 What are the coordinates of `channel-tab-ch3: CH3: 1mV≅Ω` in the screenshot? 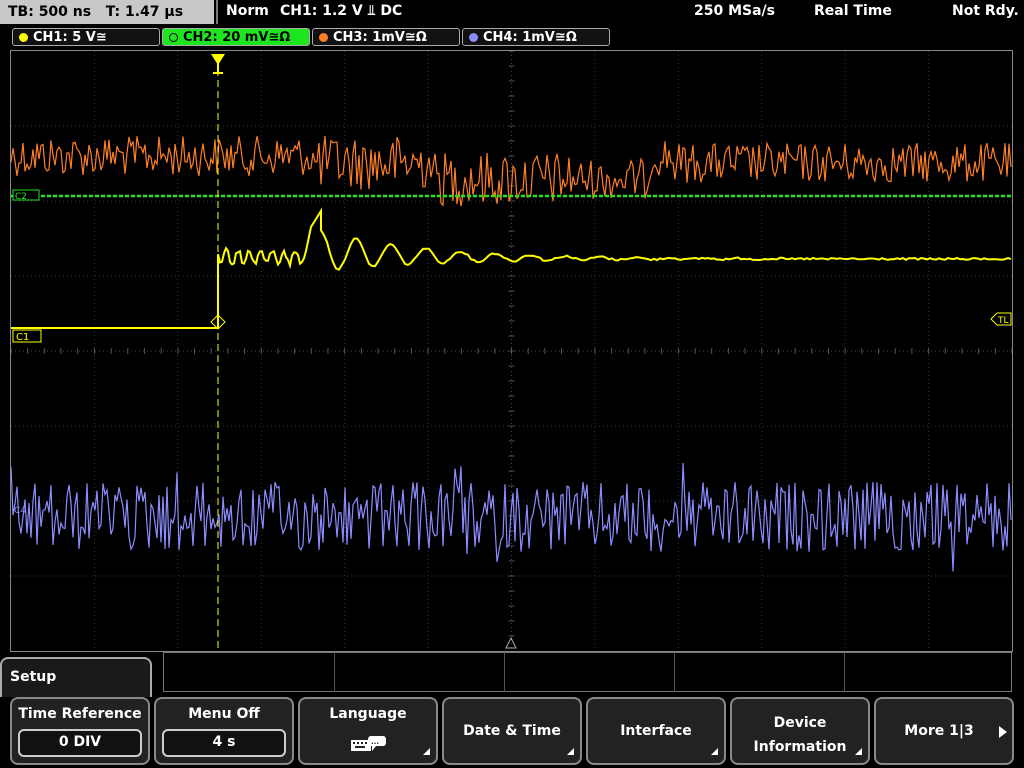 It's located at (386, 37).